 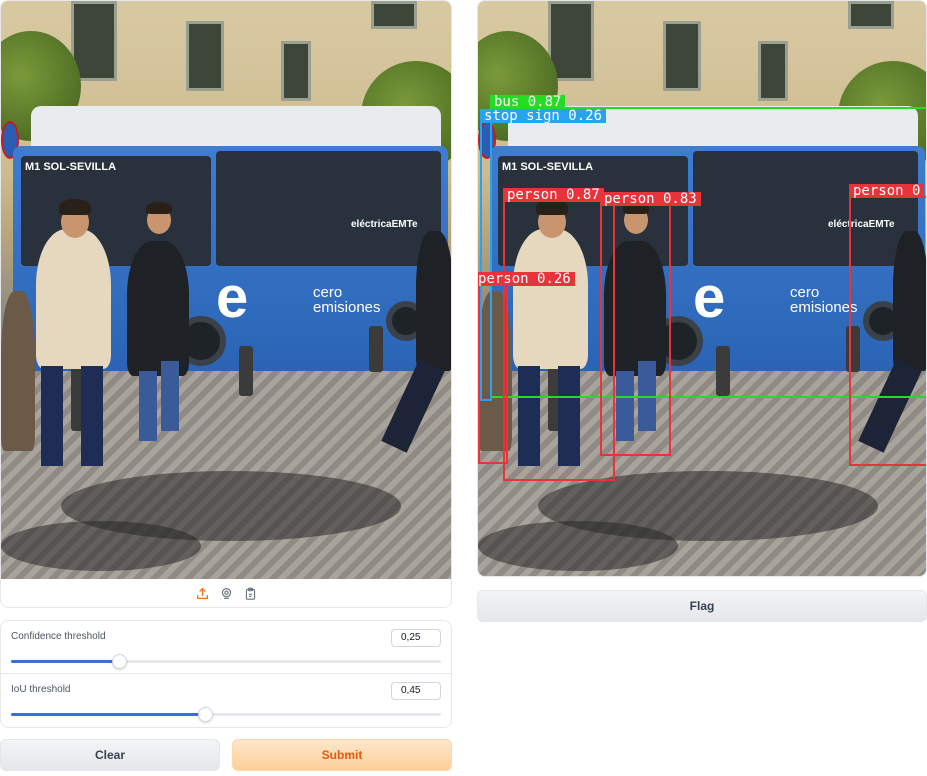 What do you see at coordinates (650, 199) in the screenshot?
I see `detection-person-2-label: person 0.83` at bounding box center [650, 199].